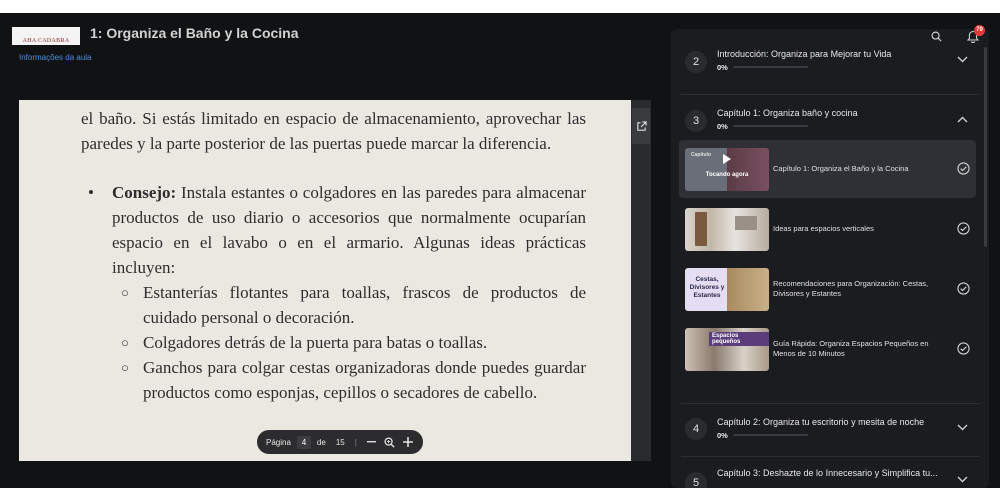 The image size is (1000, 500). Describe the element at coordinates (641, 280) in the screenshot. I see `viewer-side-strip` at that location.